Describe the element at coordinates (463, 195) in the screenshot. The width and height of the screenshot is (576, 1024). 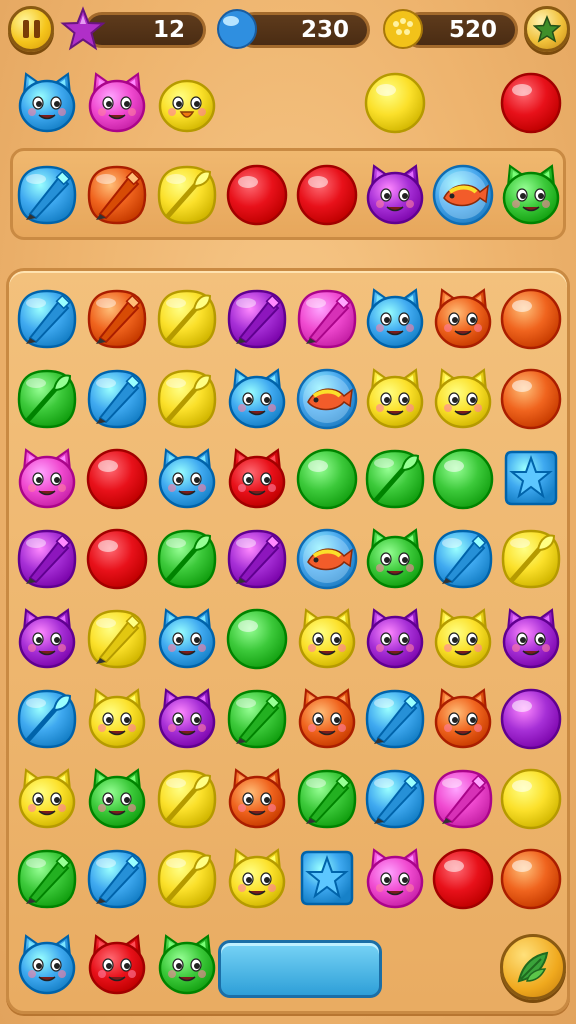
I see `queue-piece-sky-fish` at that location.